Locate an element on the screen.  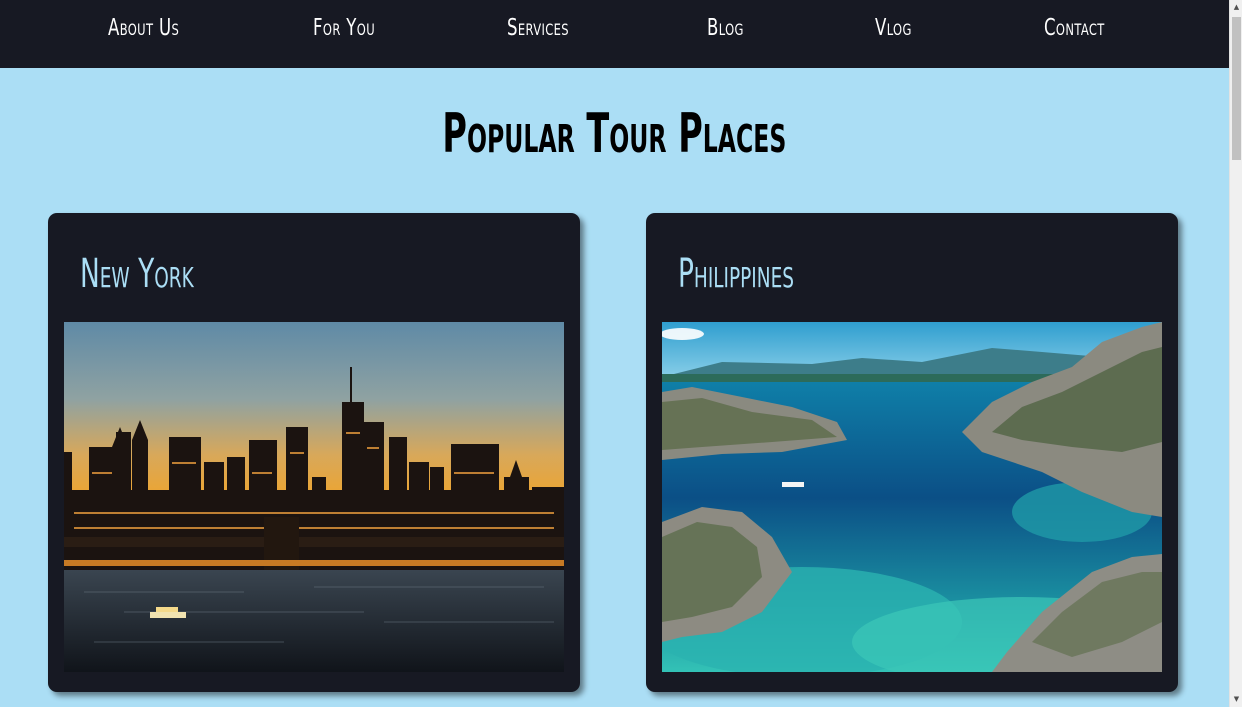
arrow-down-icon: ▼ is located at coordinates (1236, 699).